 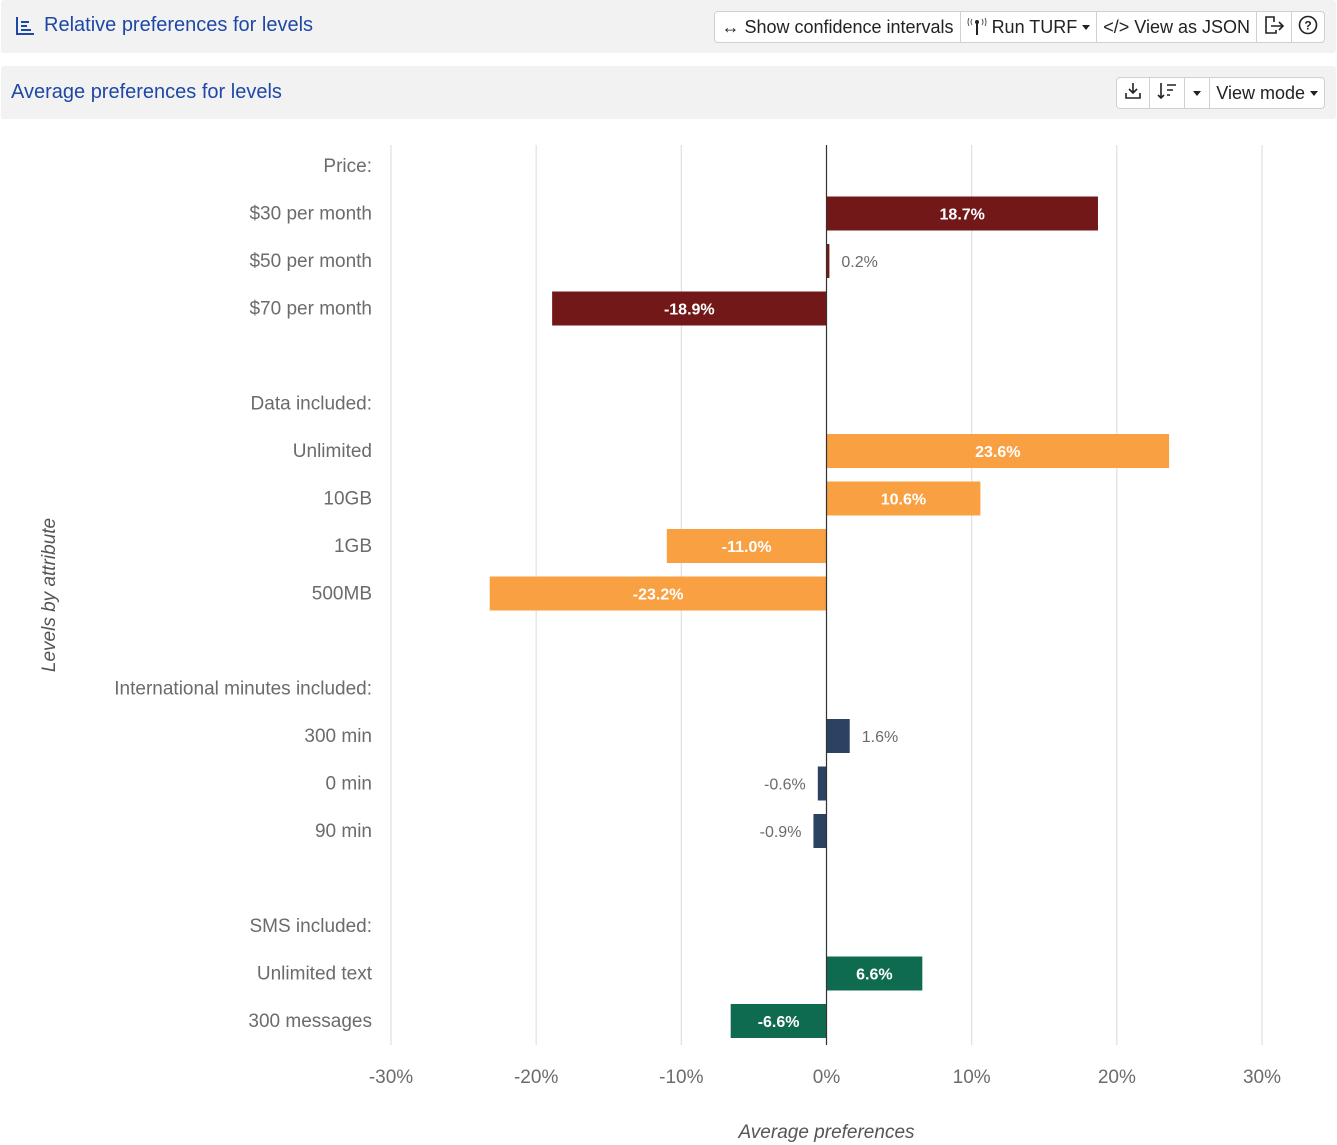 I want to click on attribute-label: Data included:, so click(x=311, y=404).